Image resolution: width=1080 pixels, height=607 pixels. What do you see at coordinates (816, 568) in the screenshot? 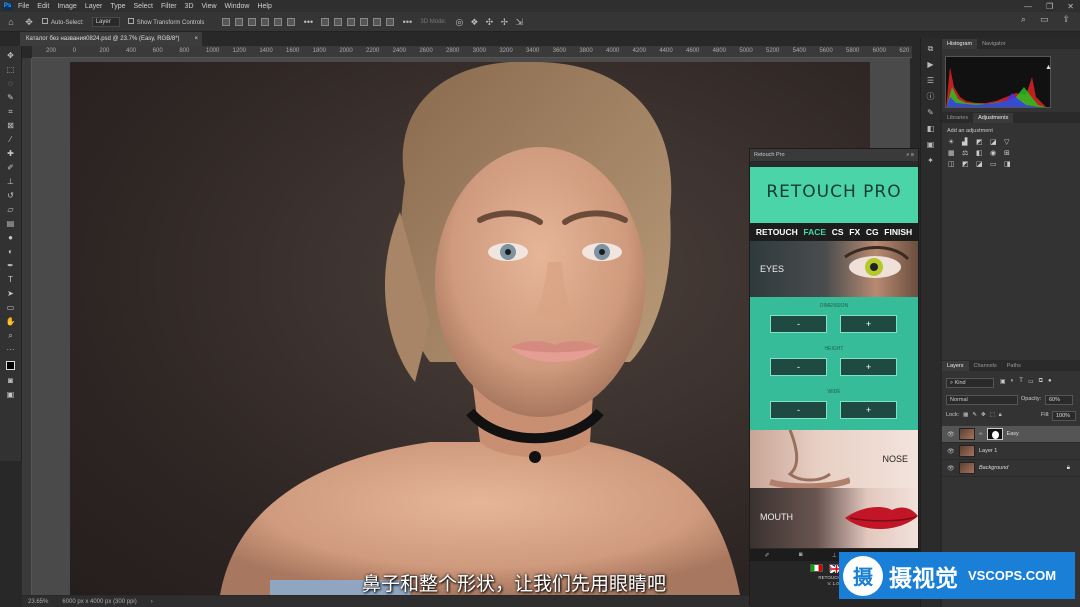
I see `flag-italy-icon` at bounding box center [816, 568].